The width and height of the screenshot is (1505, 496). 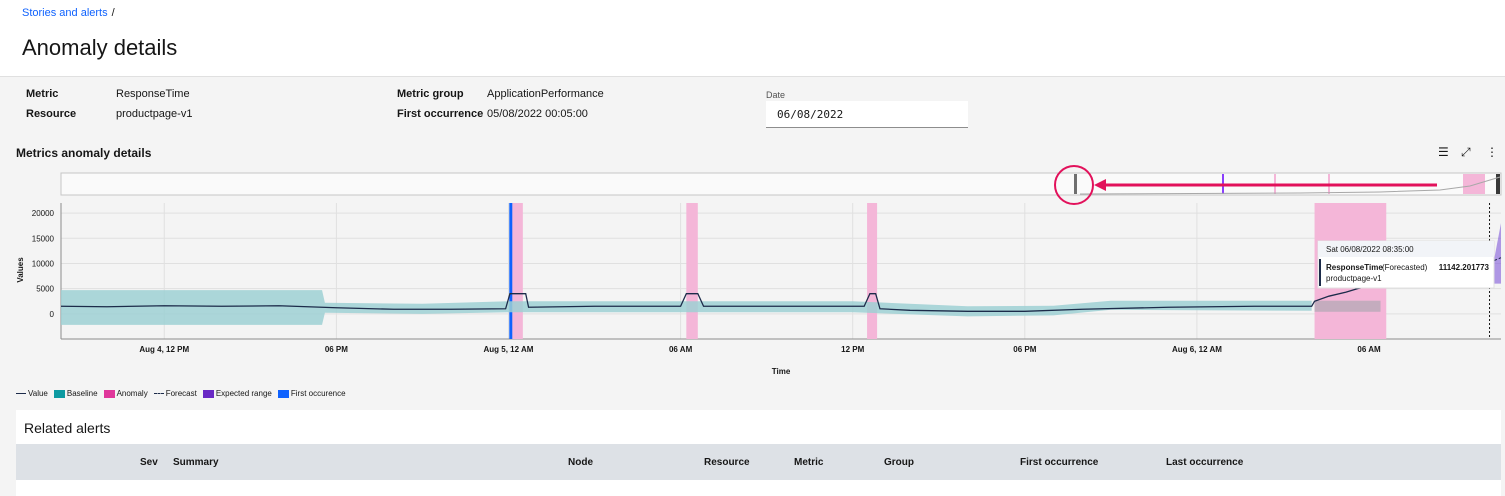 I want to click on legend-label-first-occurrence: First occurence, so click(x=318, y=393).